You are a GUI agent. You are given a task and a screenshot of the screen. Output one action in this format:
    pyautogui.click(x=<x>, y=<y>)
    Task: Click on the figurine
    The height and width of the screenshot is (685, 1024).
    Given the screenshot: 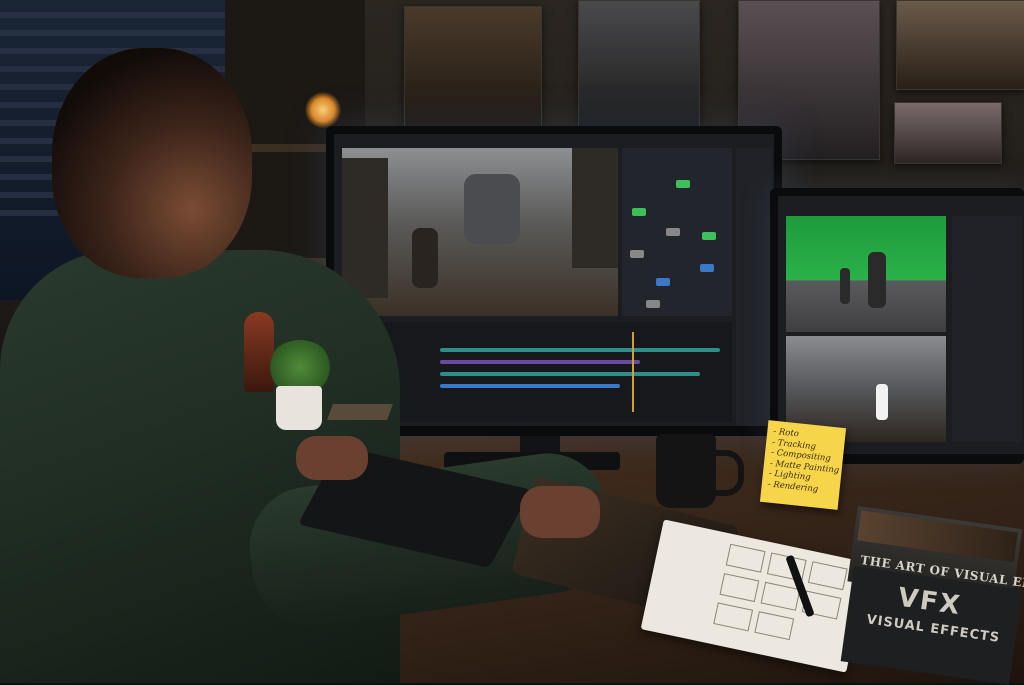 What is the action you would take?
    pyautogui.click(x=259, y=352)
    